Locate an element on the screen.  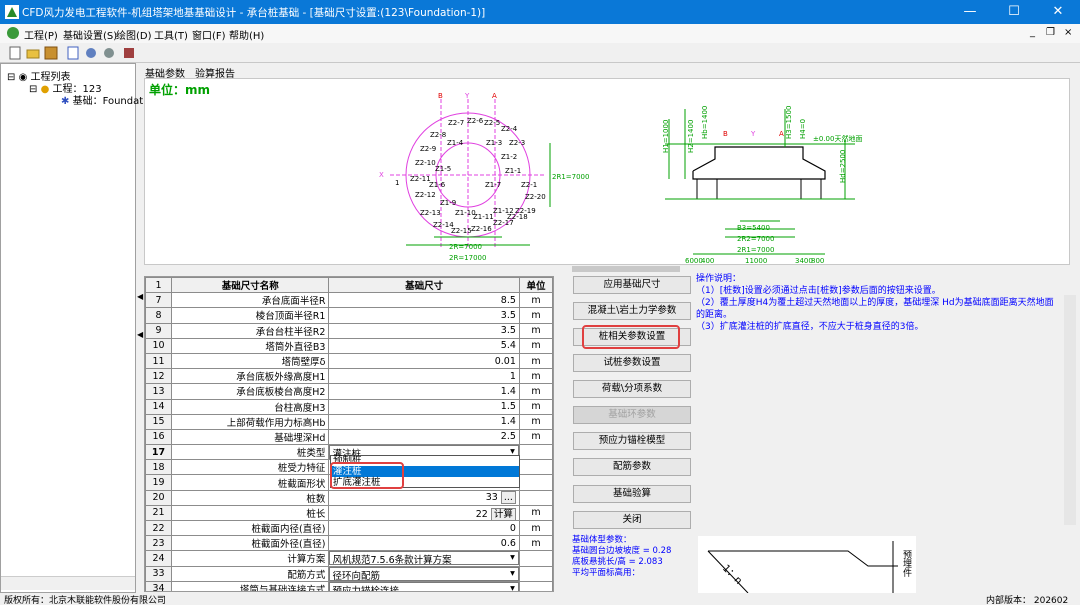
value-cell: 2.5 is located at coordinates (424, 437).